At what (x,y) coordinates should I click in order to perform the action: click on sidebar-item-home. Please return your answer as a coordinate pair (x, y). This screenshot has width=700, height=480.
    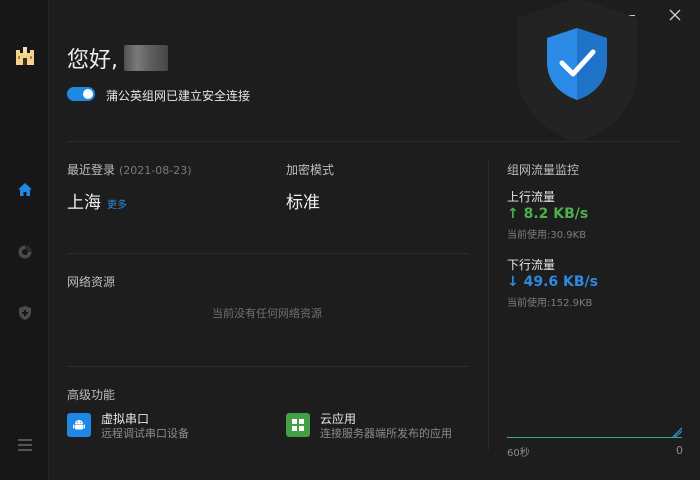
    Looking at the image, I should click on (24, 190).